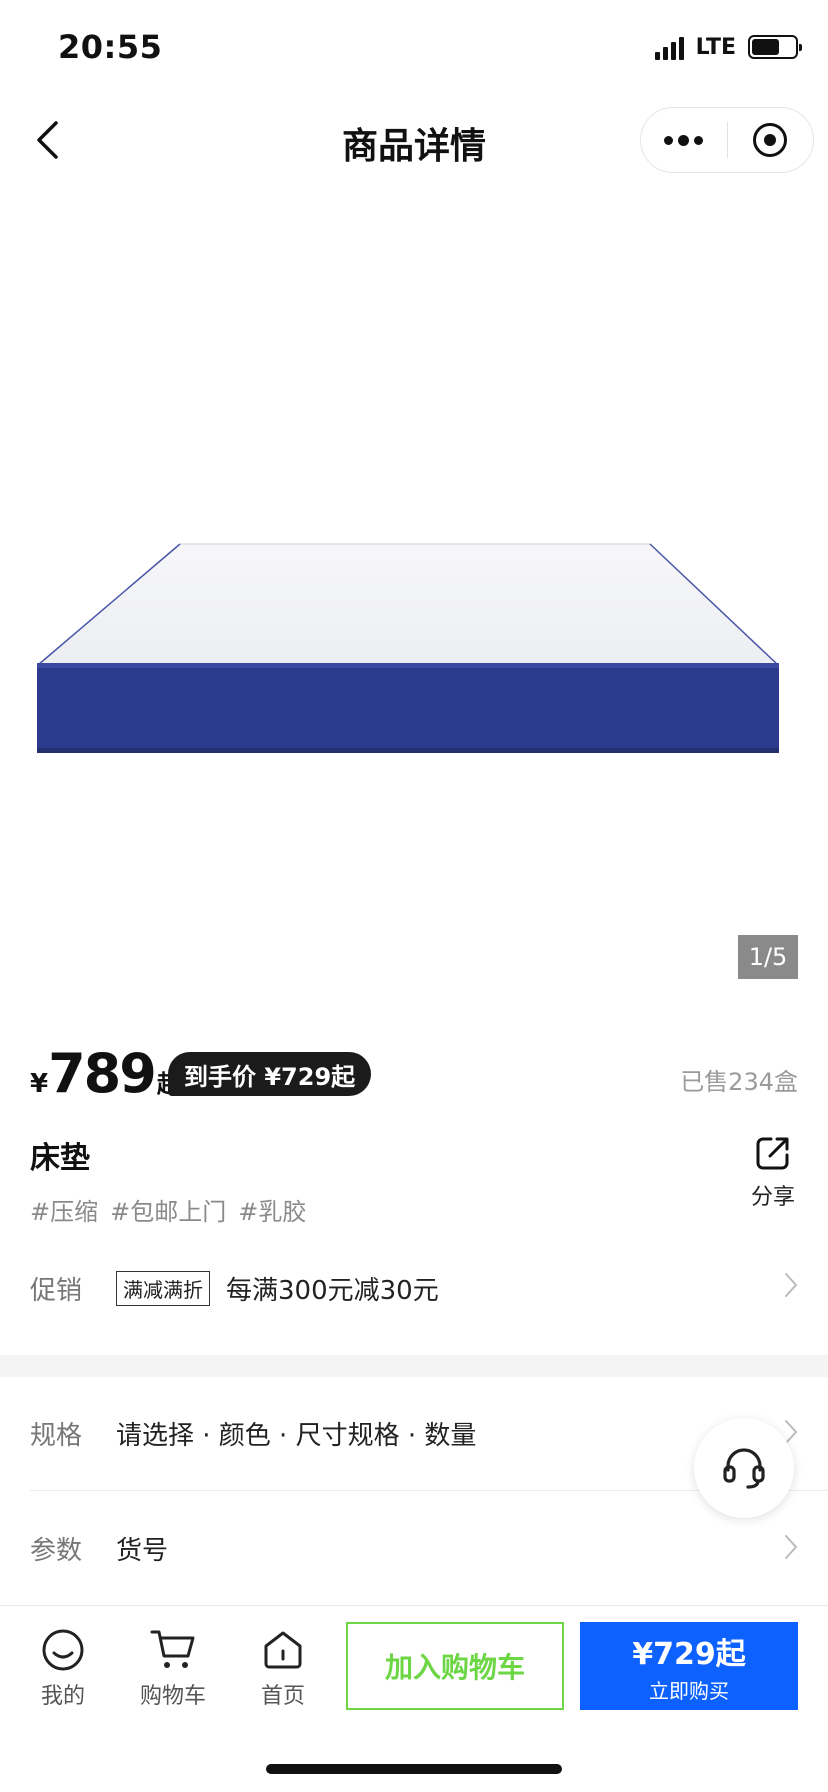 The image size is (828, 1792). What do you see at coordinates (270, 1074) in the screenshot?
I see `final-price-badge: 到手价 ¥729起` at bounding box center [270, 1074].